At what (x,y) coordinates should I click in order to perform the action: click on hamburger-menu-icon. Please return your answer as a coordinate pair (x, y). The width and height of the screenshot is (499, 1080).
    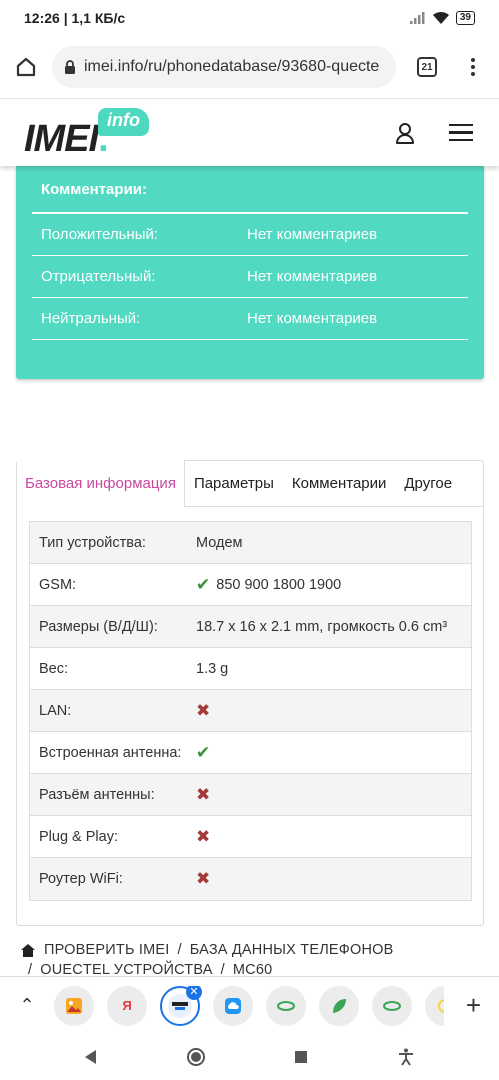
    Looking at the image, I should click on (461, 132).